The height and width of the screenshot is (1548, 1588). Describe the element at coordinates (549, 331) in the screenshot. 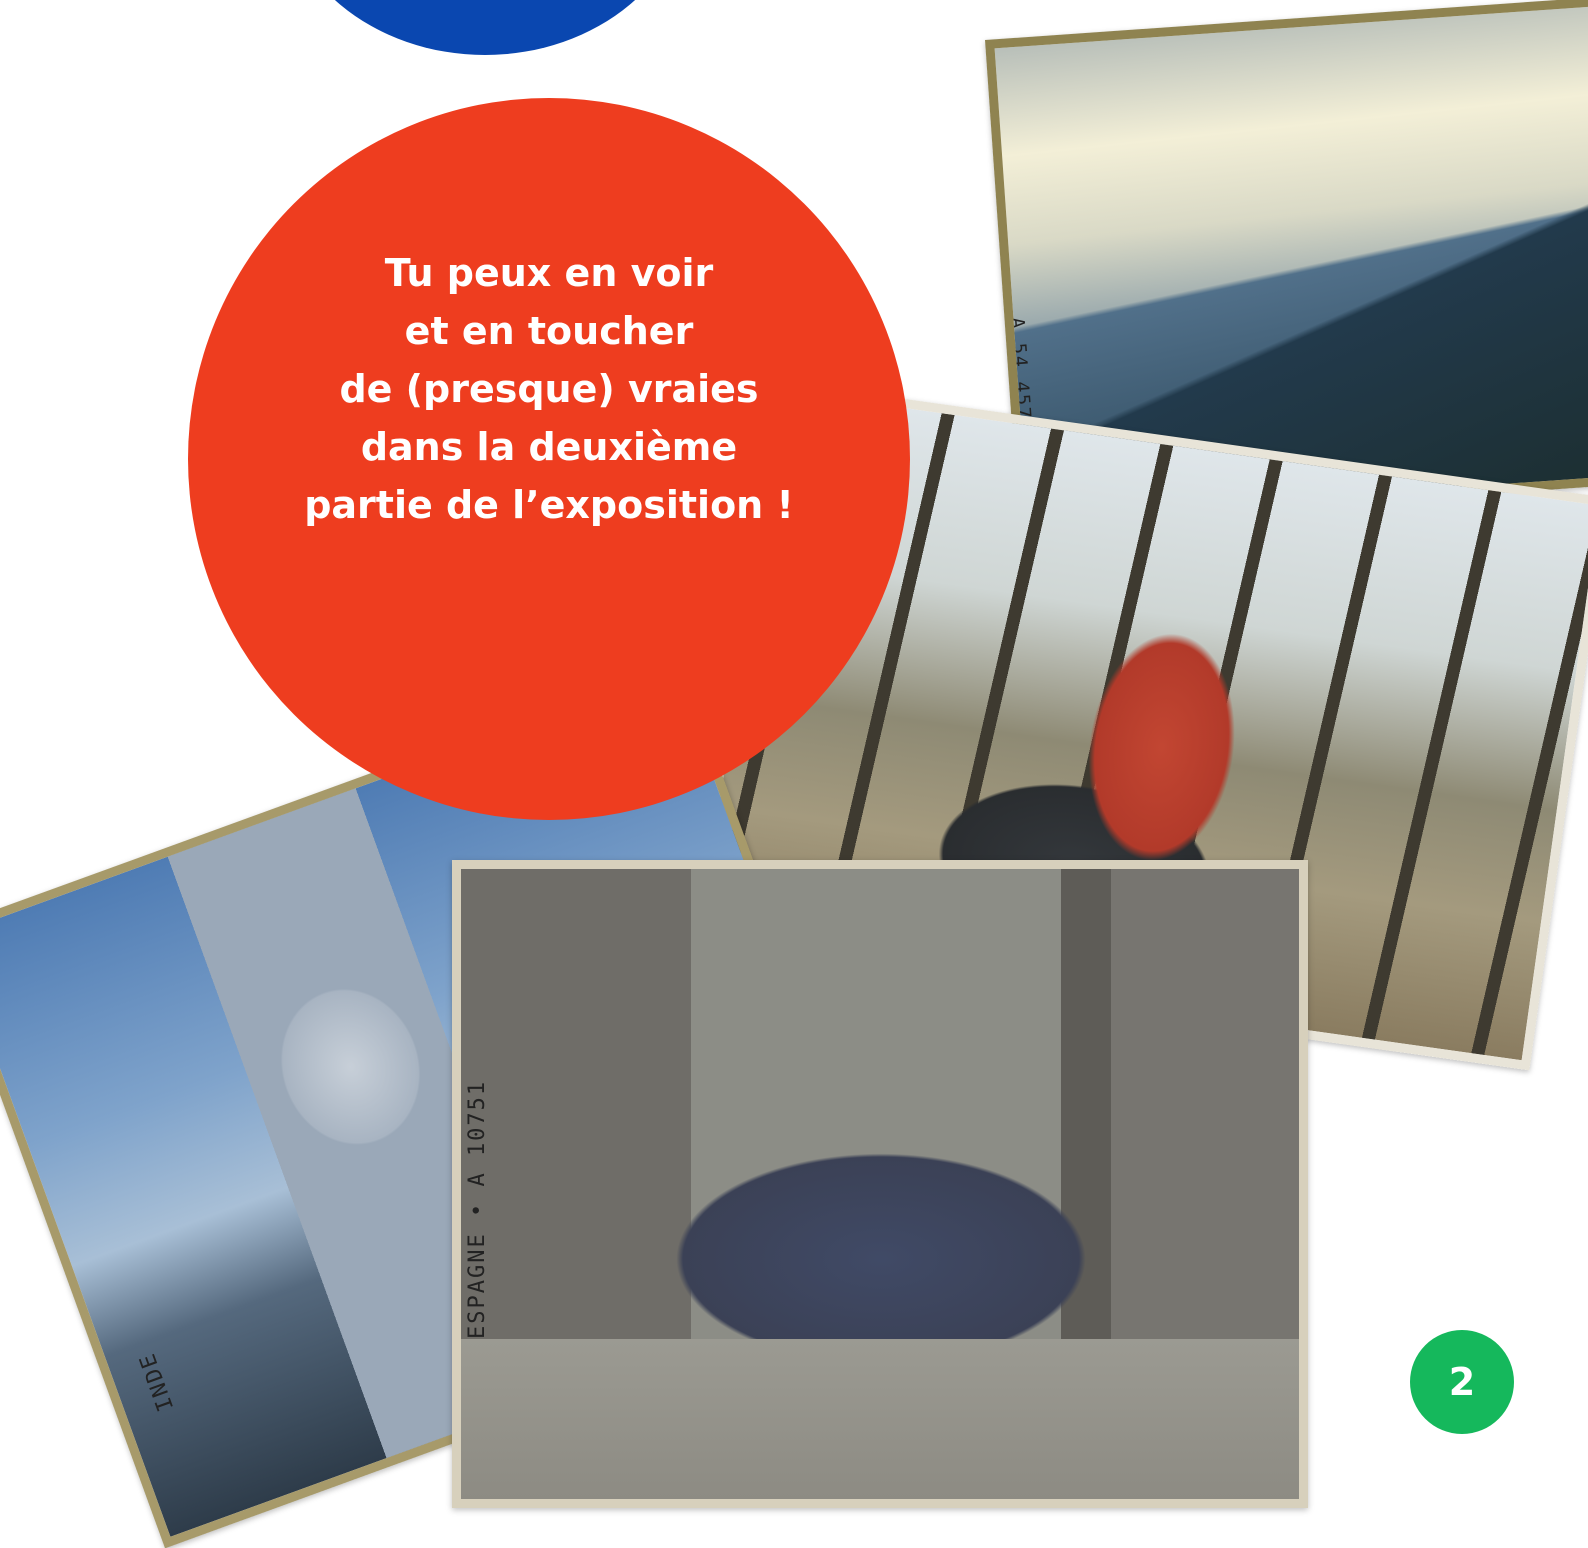

I see `callout-line-2: et en toucher` at that location.